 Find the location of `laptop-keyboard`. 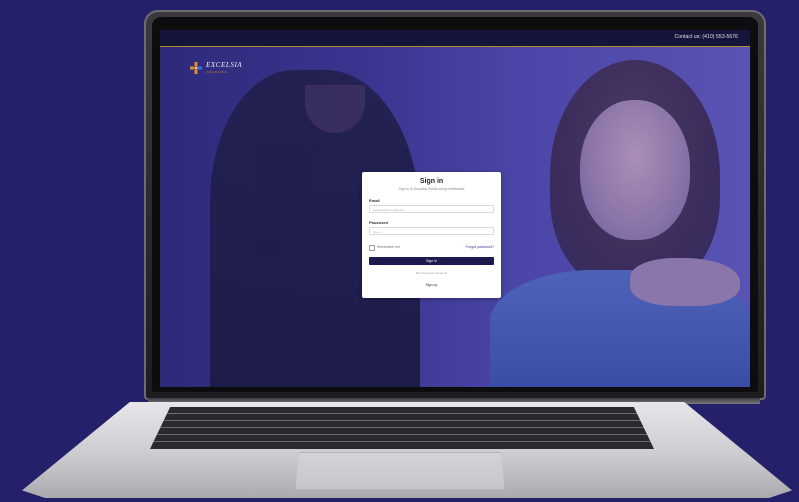

laptop-keyboard is located at coordinates (402, 428).